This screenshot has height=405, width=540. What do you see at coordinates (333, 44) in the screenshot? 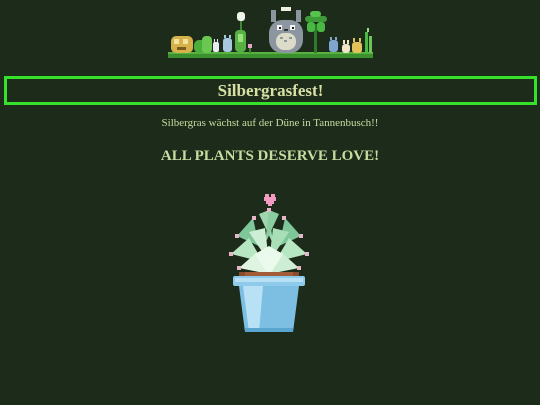
I see `blue-totoro-icon` at bounding box center [333, 44].